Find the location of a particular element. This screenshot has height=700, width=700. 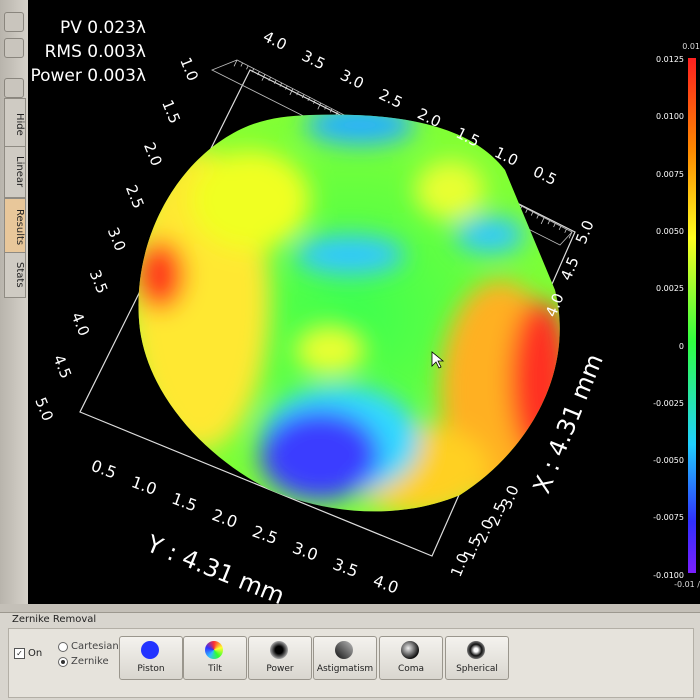

colorbar-tick: 0.0125 is located at coordinates (670, 59).